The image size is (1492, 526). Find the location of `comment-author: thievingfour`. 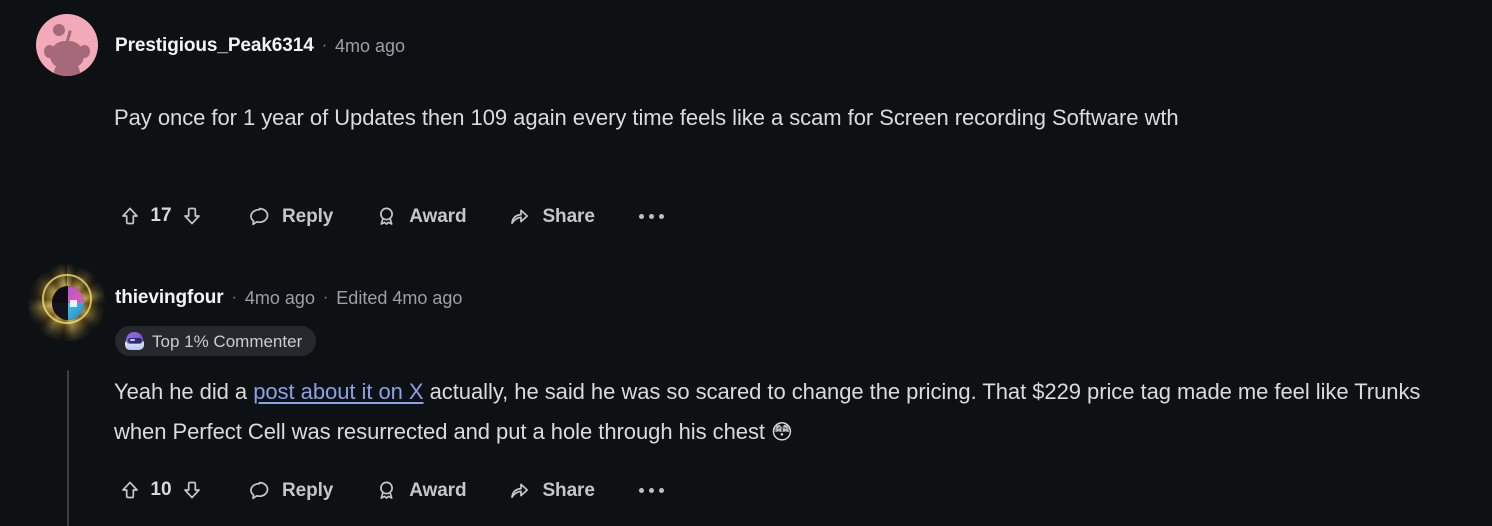

comment-author: thievingfour is located at coordinates (169, 297).